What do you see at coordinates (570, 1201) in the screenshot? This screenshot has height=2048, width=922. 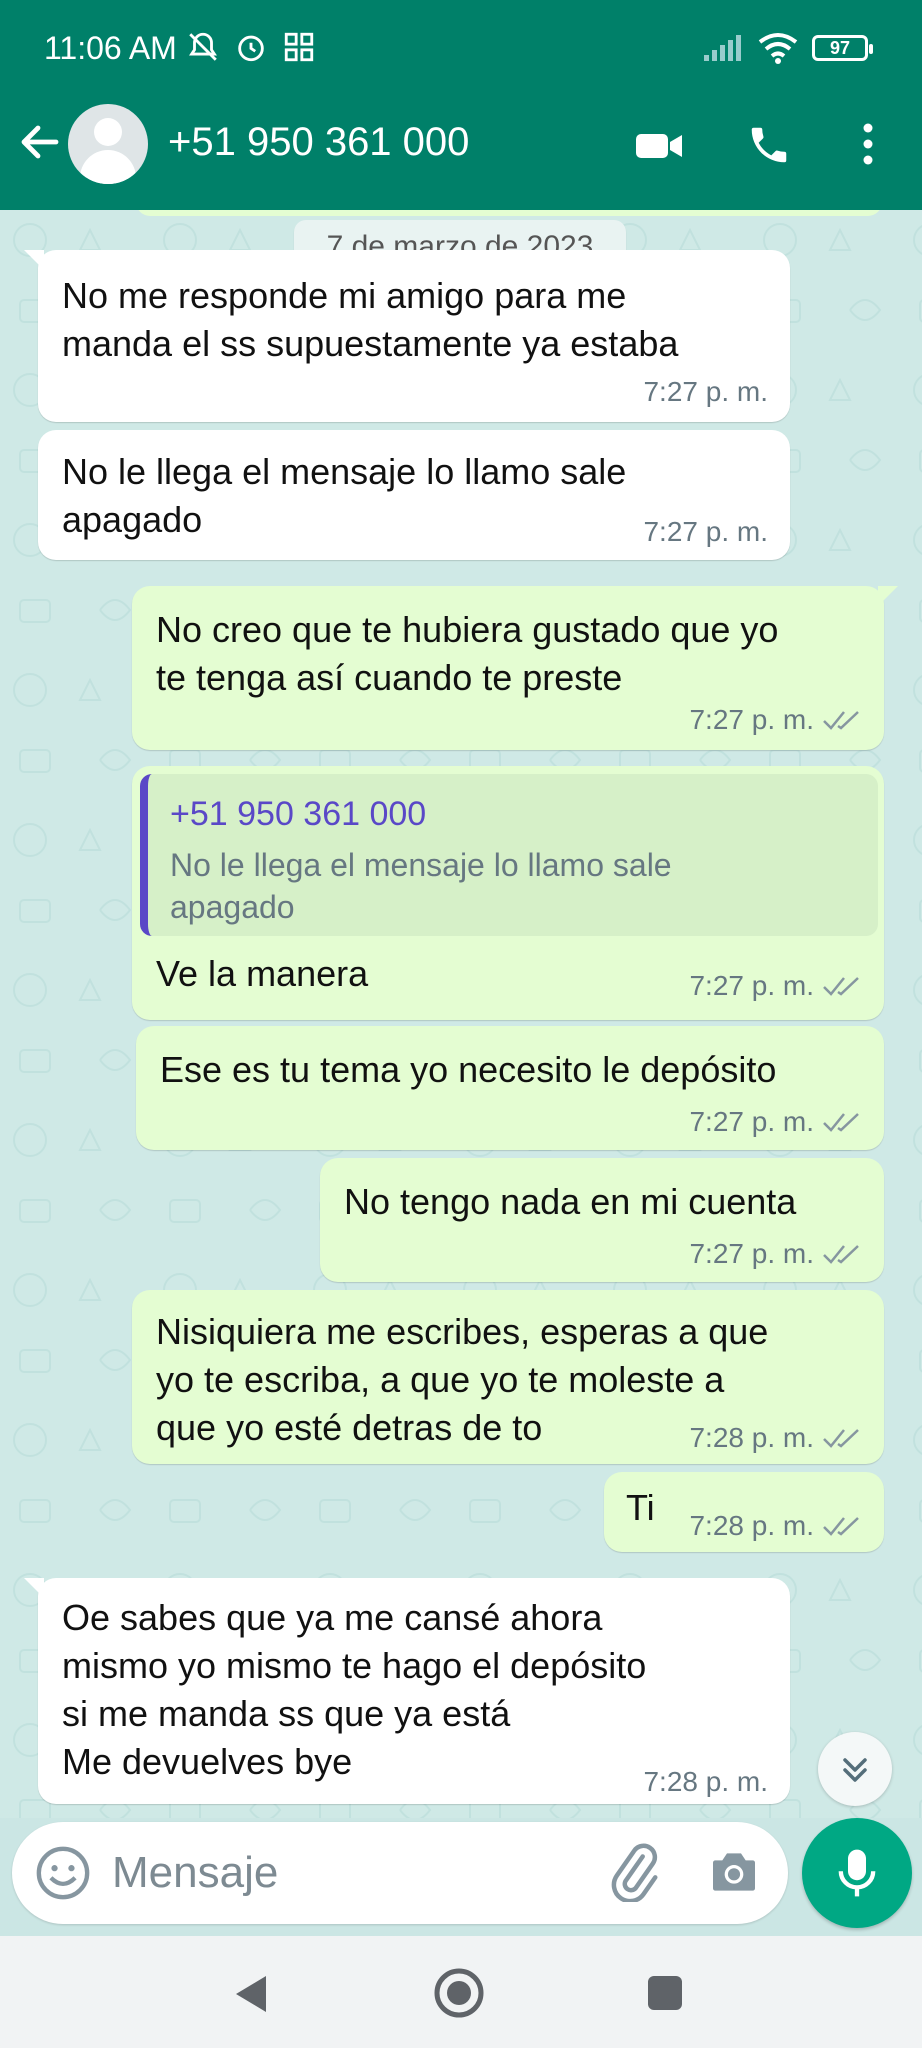 I see `message-text: No tengo nada en mi cuenta` at bounding box center [570, 1201].